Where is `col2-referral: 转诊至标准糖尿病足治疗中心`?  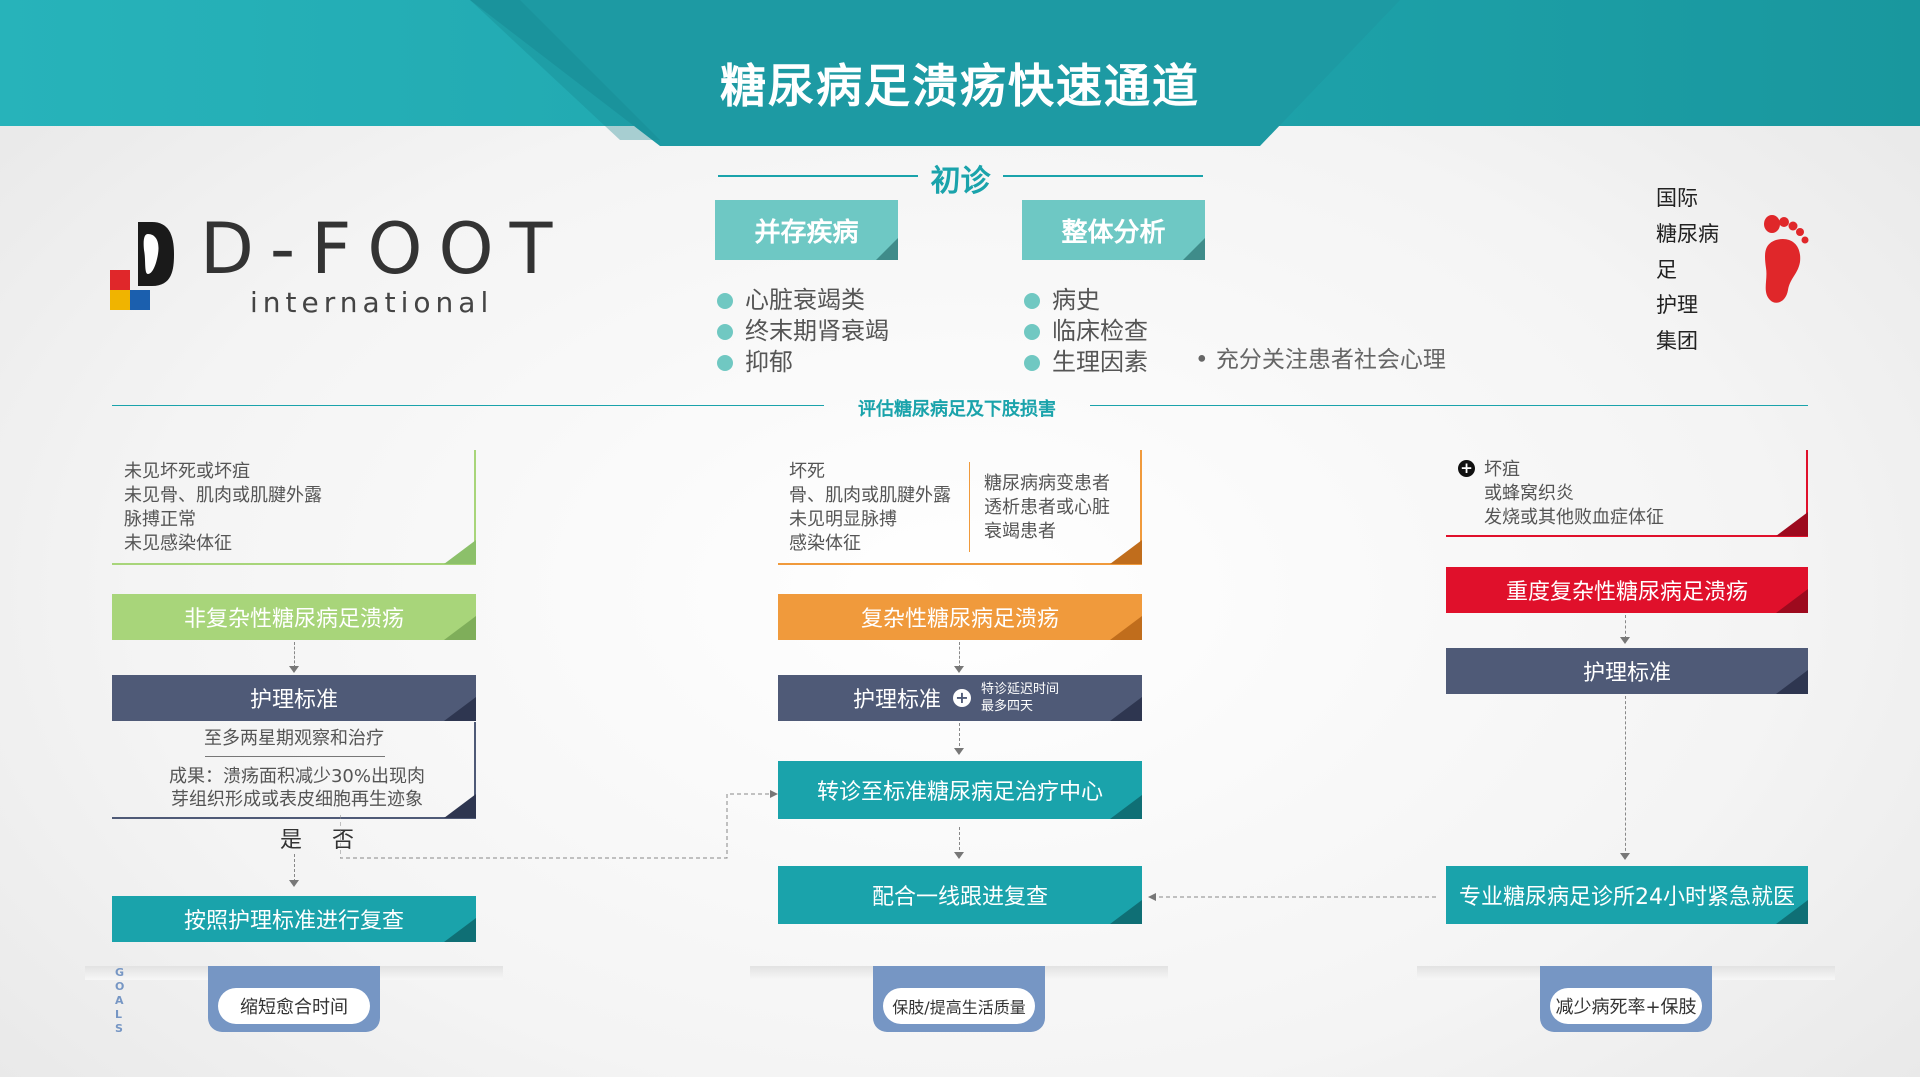
col2-referral: 转诊至标准糖尿病足治疗中心 is located at coordinates (959, 792).